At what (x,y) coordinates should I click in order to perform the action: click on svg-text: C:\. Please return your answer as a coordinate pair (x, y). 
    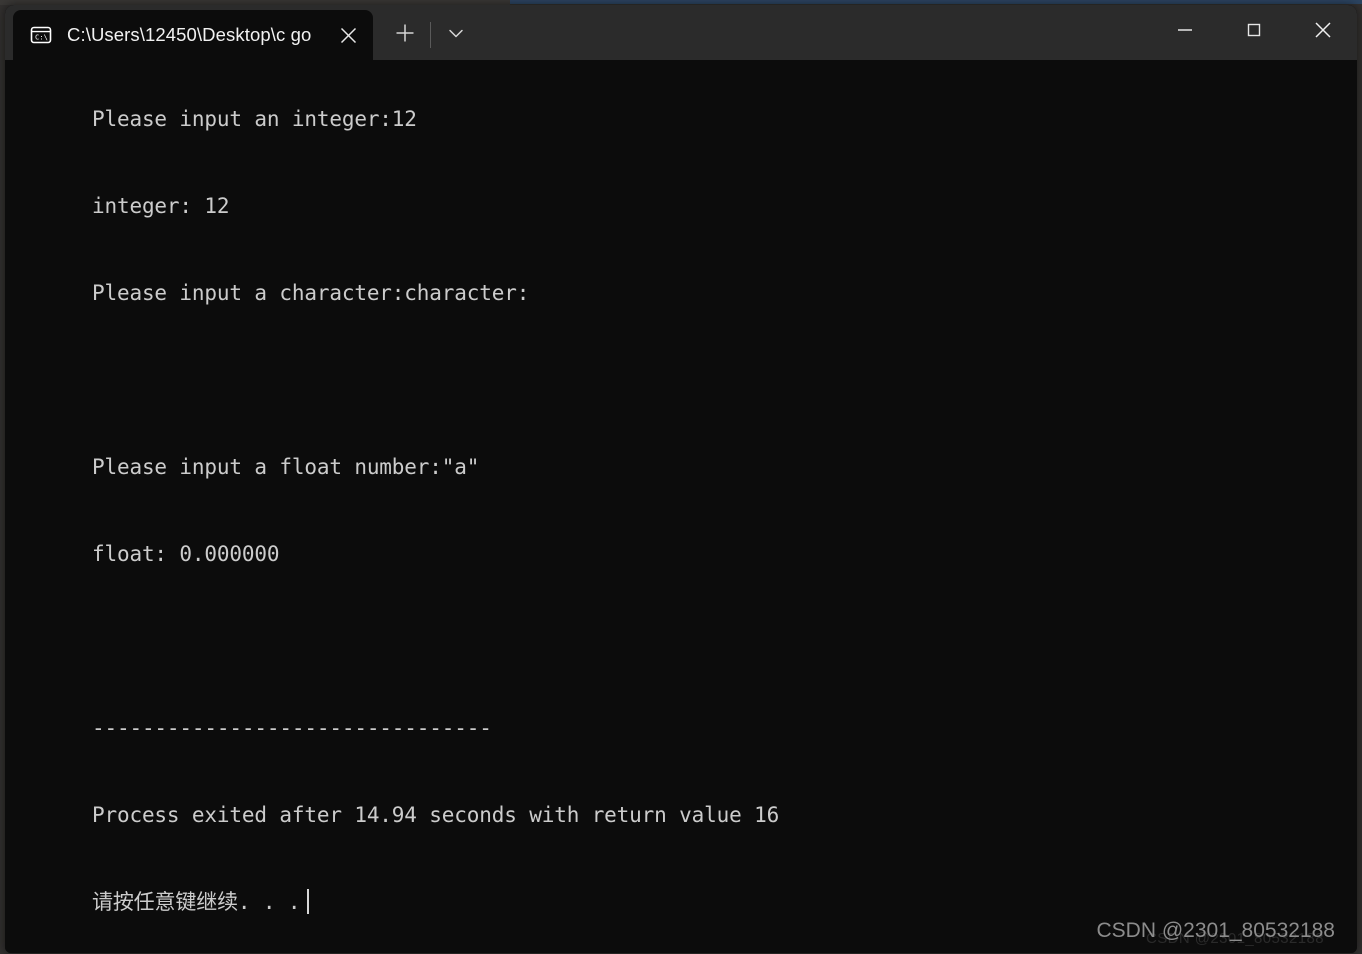
    Looking at the image, I should click on (41, 37).